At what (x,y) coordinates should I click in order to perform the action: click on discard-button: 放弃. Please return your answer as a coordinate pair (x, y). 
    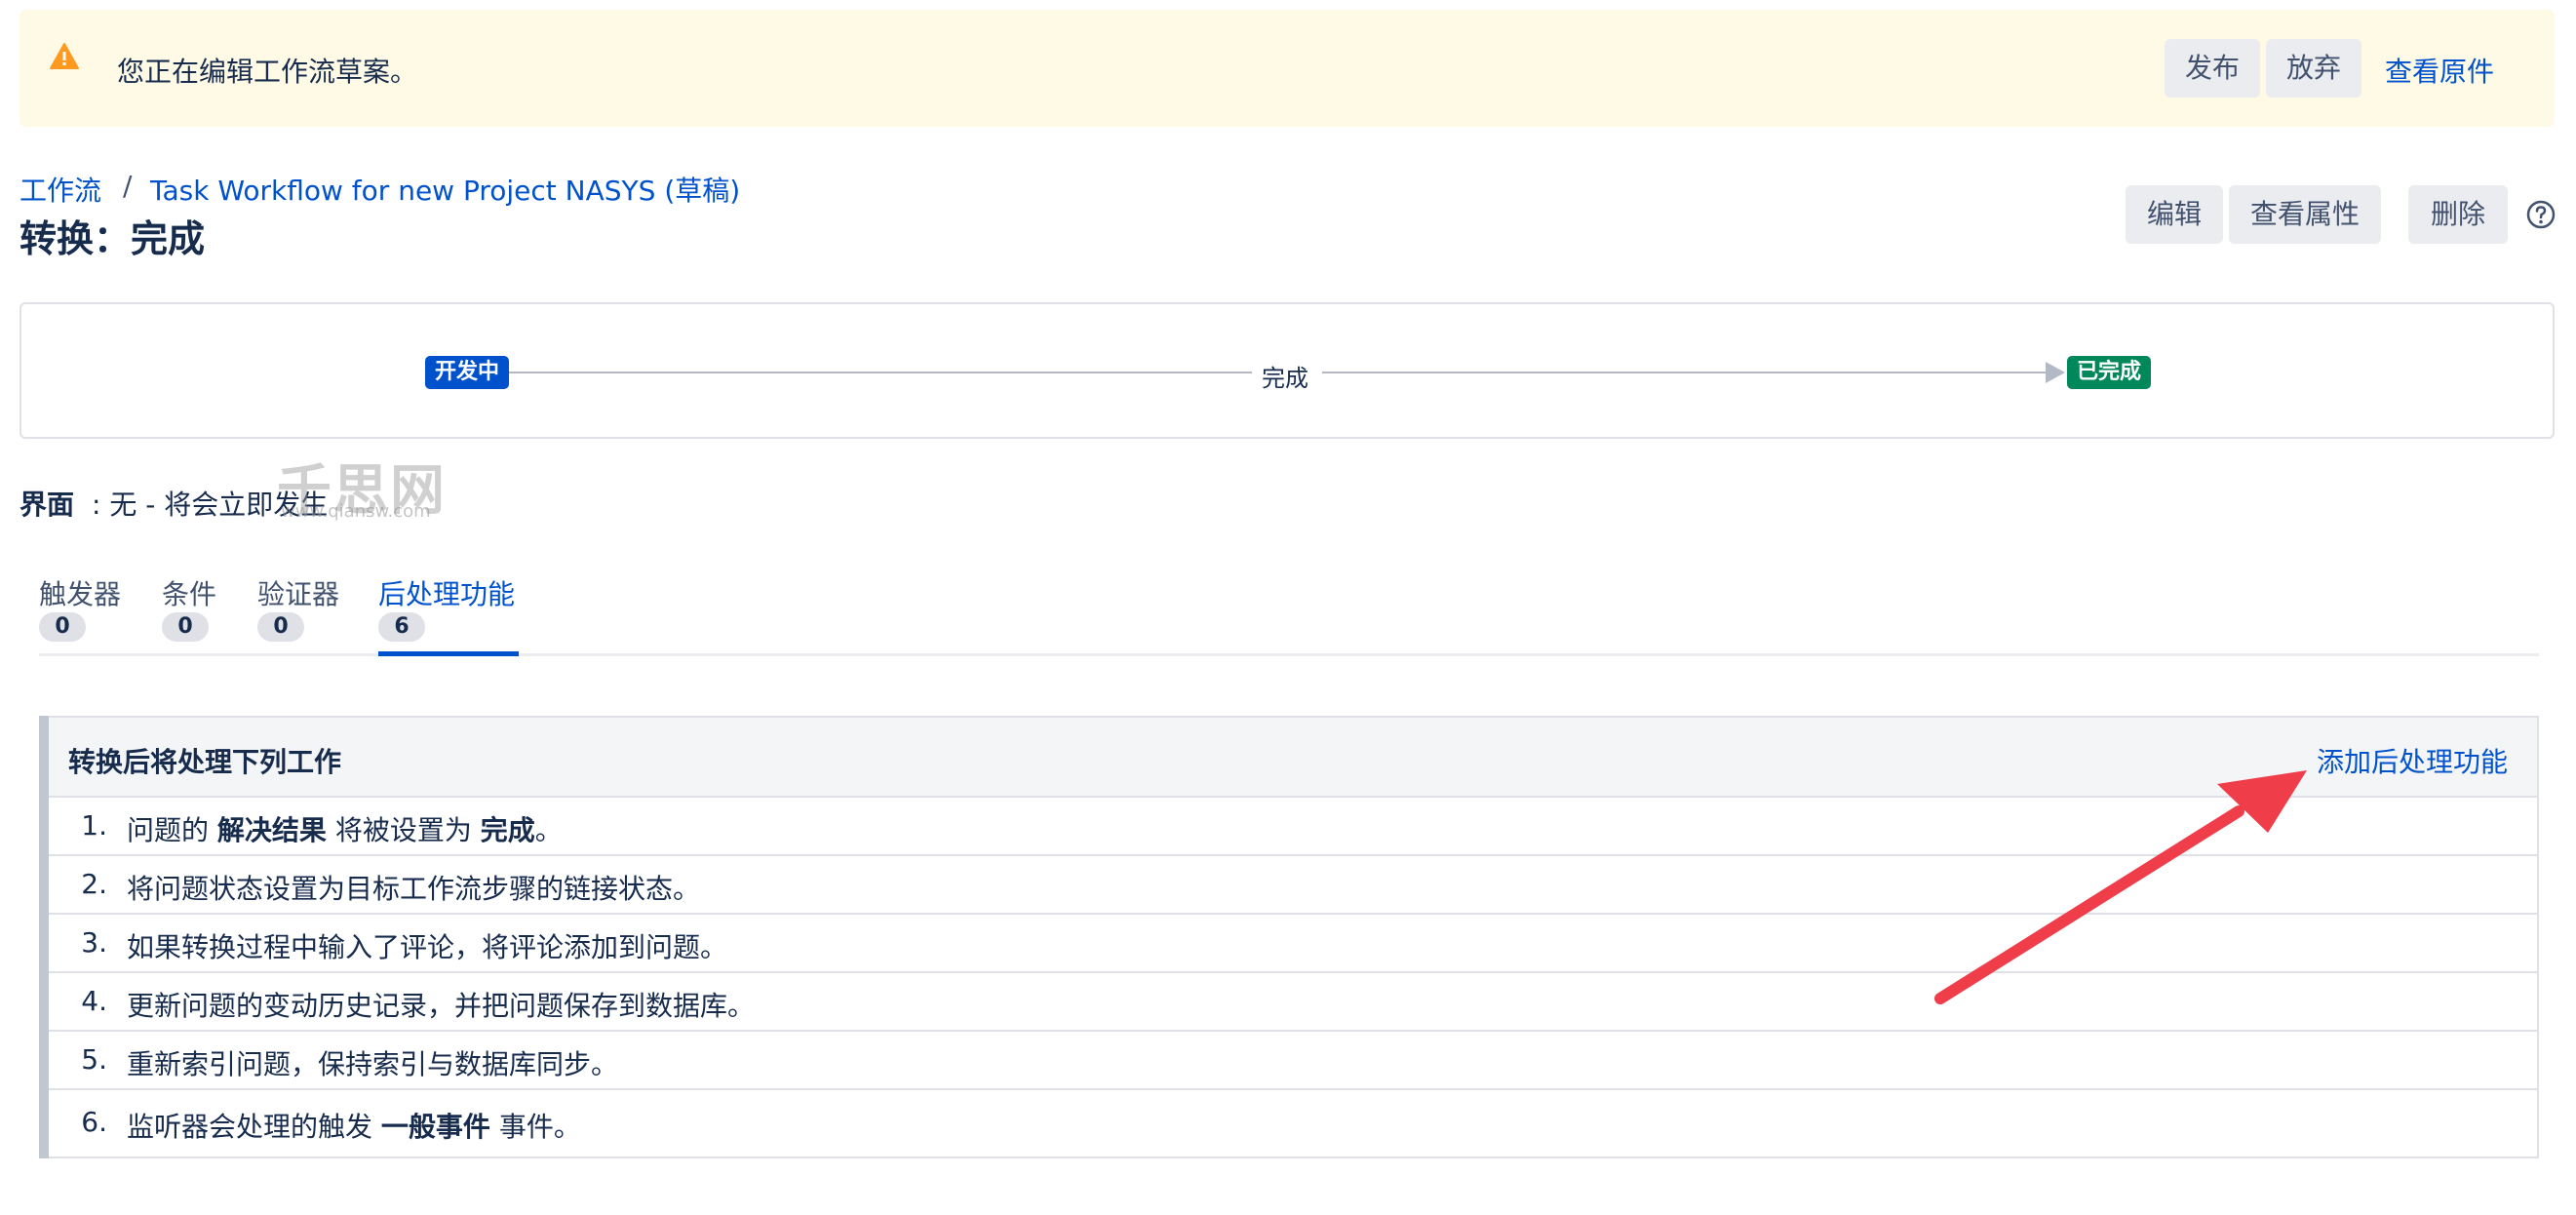
    Looking at the image, I should click on (2313, 68).